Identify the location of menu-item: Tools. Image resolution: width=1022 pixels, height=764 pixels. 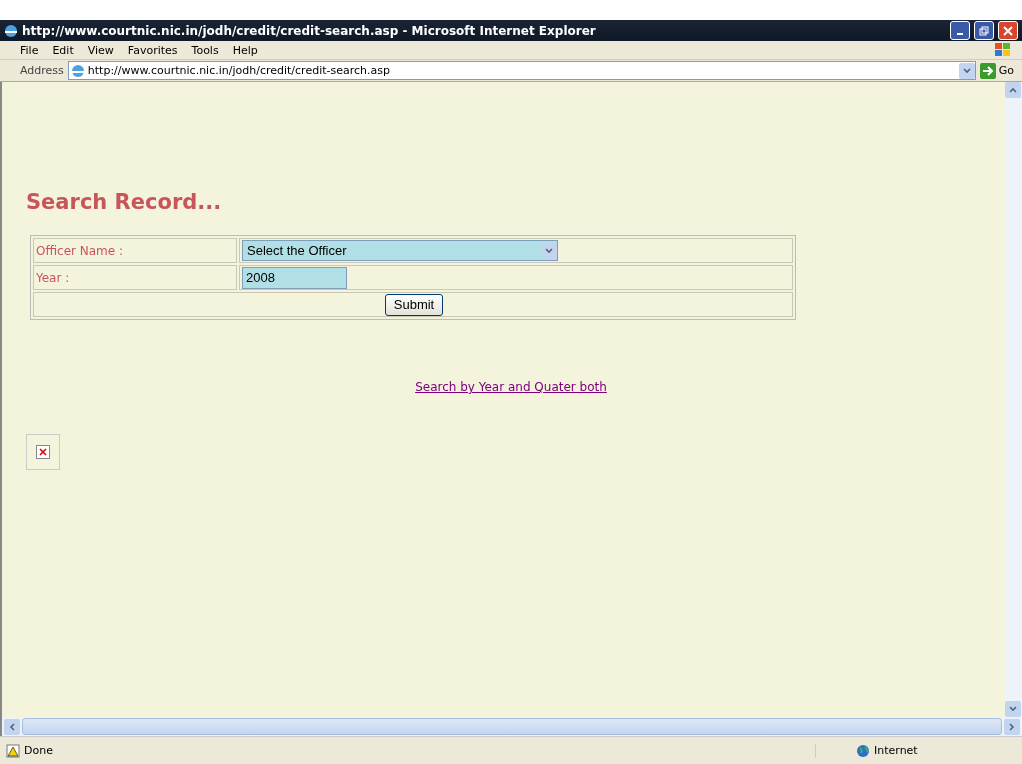
(205, 50).